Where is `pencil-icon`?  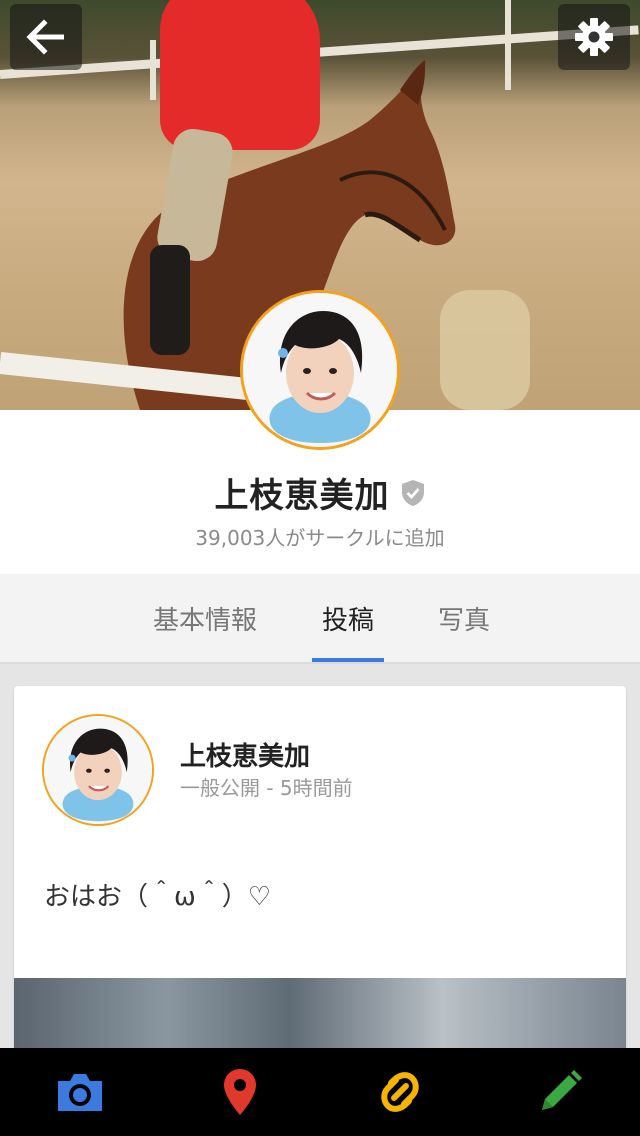 pencil-icon is located at coordinates (562, 1090).